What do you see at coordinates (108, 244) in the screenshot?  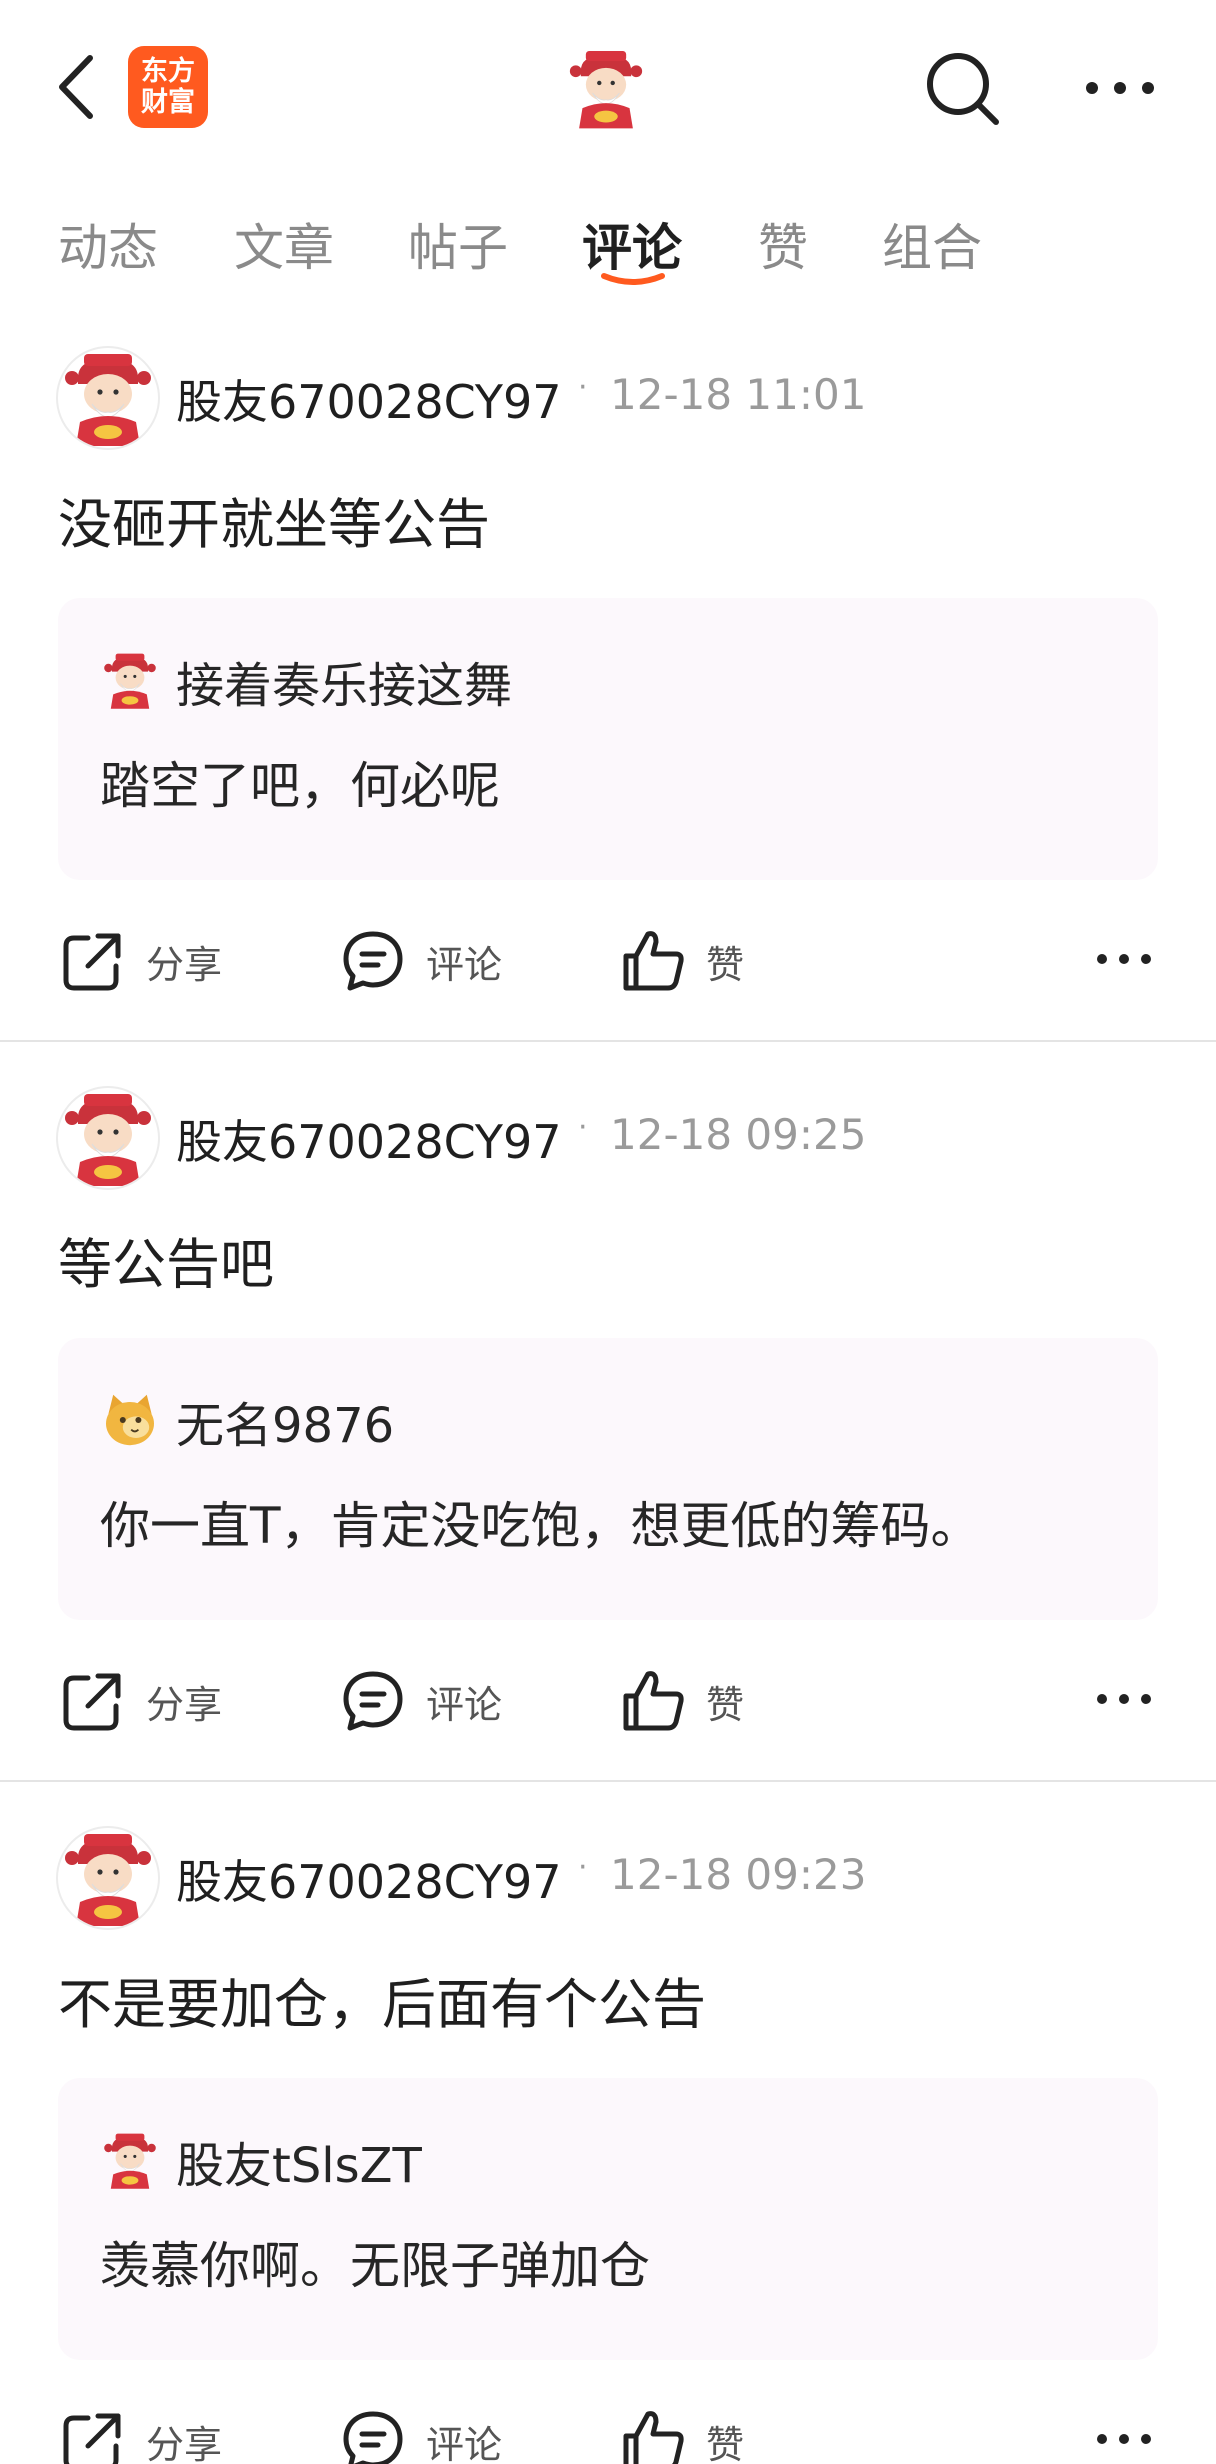 I see `tab-dynamics: 动态` at bounding box center [108, 244].